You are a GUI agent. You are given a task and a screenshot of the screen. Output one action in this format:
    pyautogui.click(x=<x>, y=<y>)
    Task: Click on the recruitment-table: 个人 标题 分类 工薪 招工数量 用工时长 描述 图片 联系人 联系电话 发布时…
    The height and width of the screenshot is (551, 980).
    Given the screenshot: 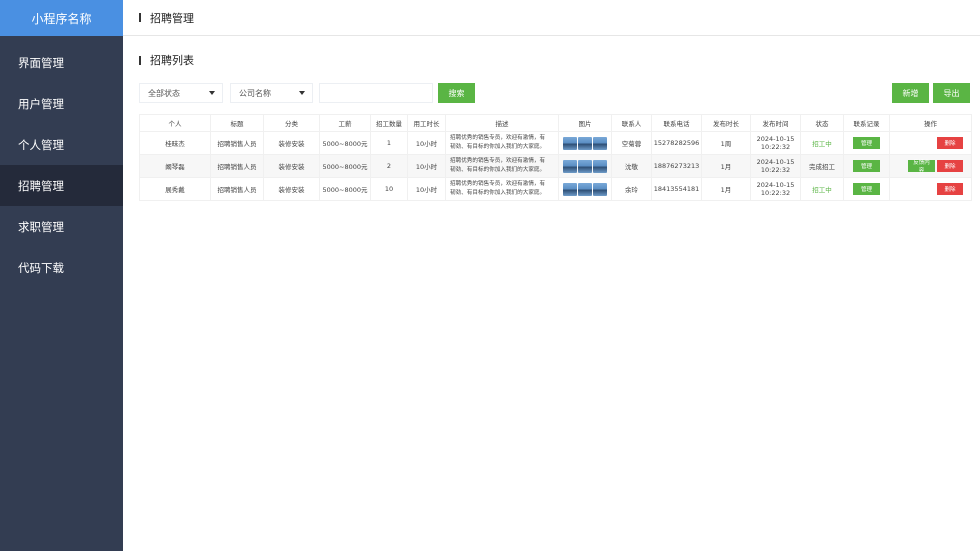 What is the action you would take?
    pyautogui.click(x=555, y=157)
    